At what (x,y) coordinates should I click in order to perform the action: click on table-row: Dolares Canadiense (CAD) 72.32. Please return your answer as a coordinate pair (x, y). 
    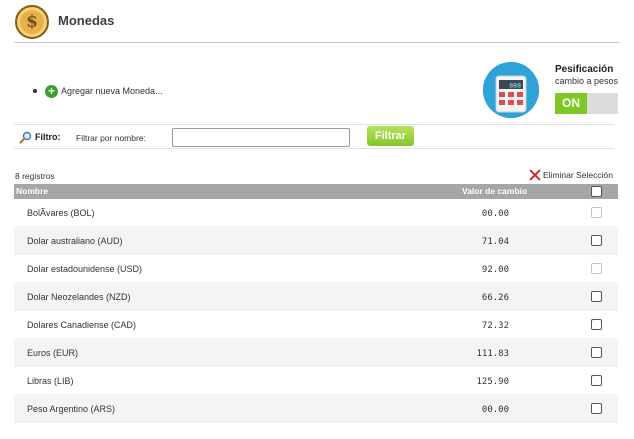
    Looking at the image, I should click on (316, 325).